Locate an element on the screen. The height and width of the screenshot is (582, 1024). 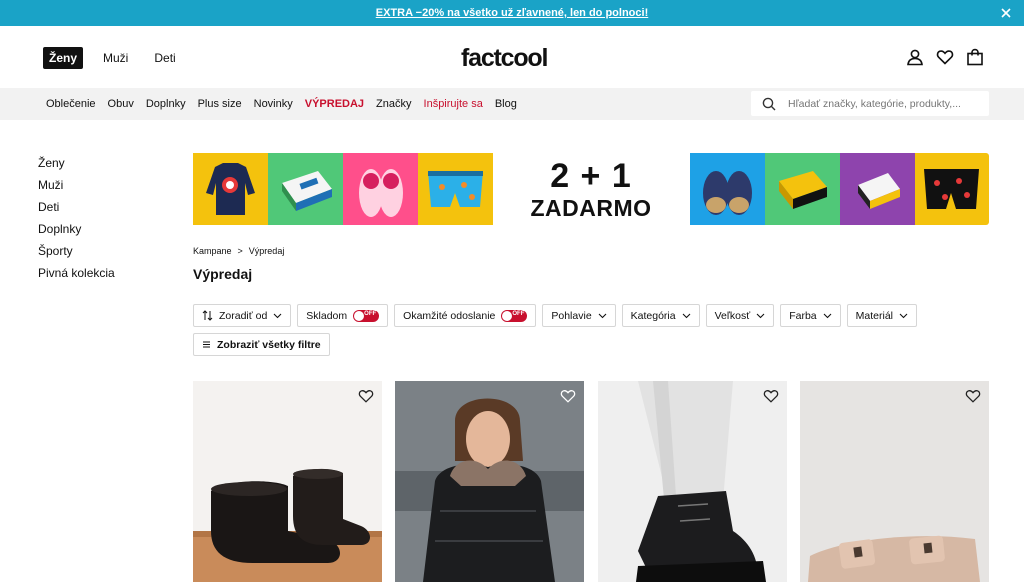
breadcrumb-campaigns: Kampane is located at coordinates (212, 251).